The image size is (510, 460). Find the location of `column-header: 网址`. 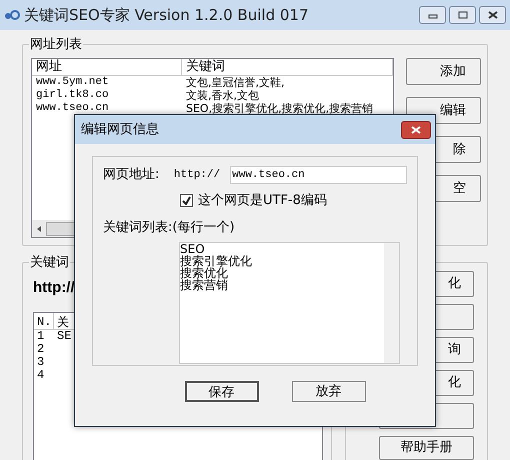

column-header: 网址 is located at coordinates (107, 67).